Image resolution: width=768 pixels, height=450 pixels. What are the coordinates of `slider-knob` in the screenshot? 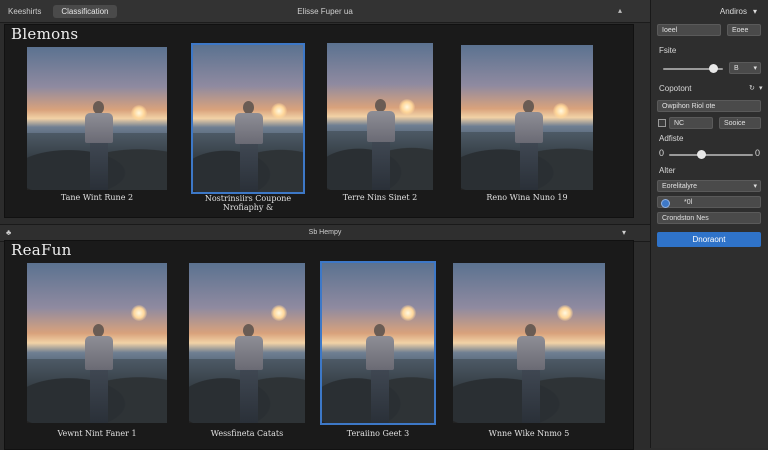 It's located at (713, 68).